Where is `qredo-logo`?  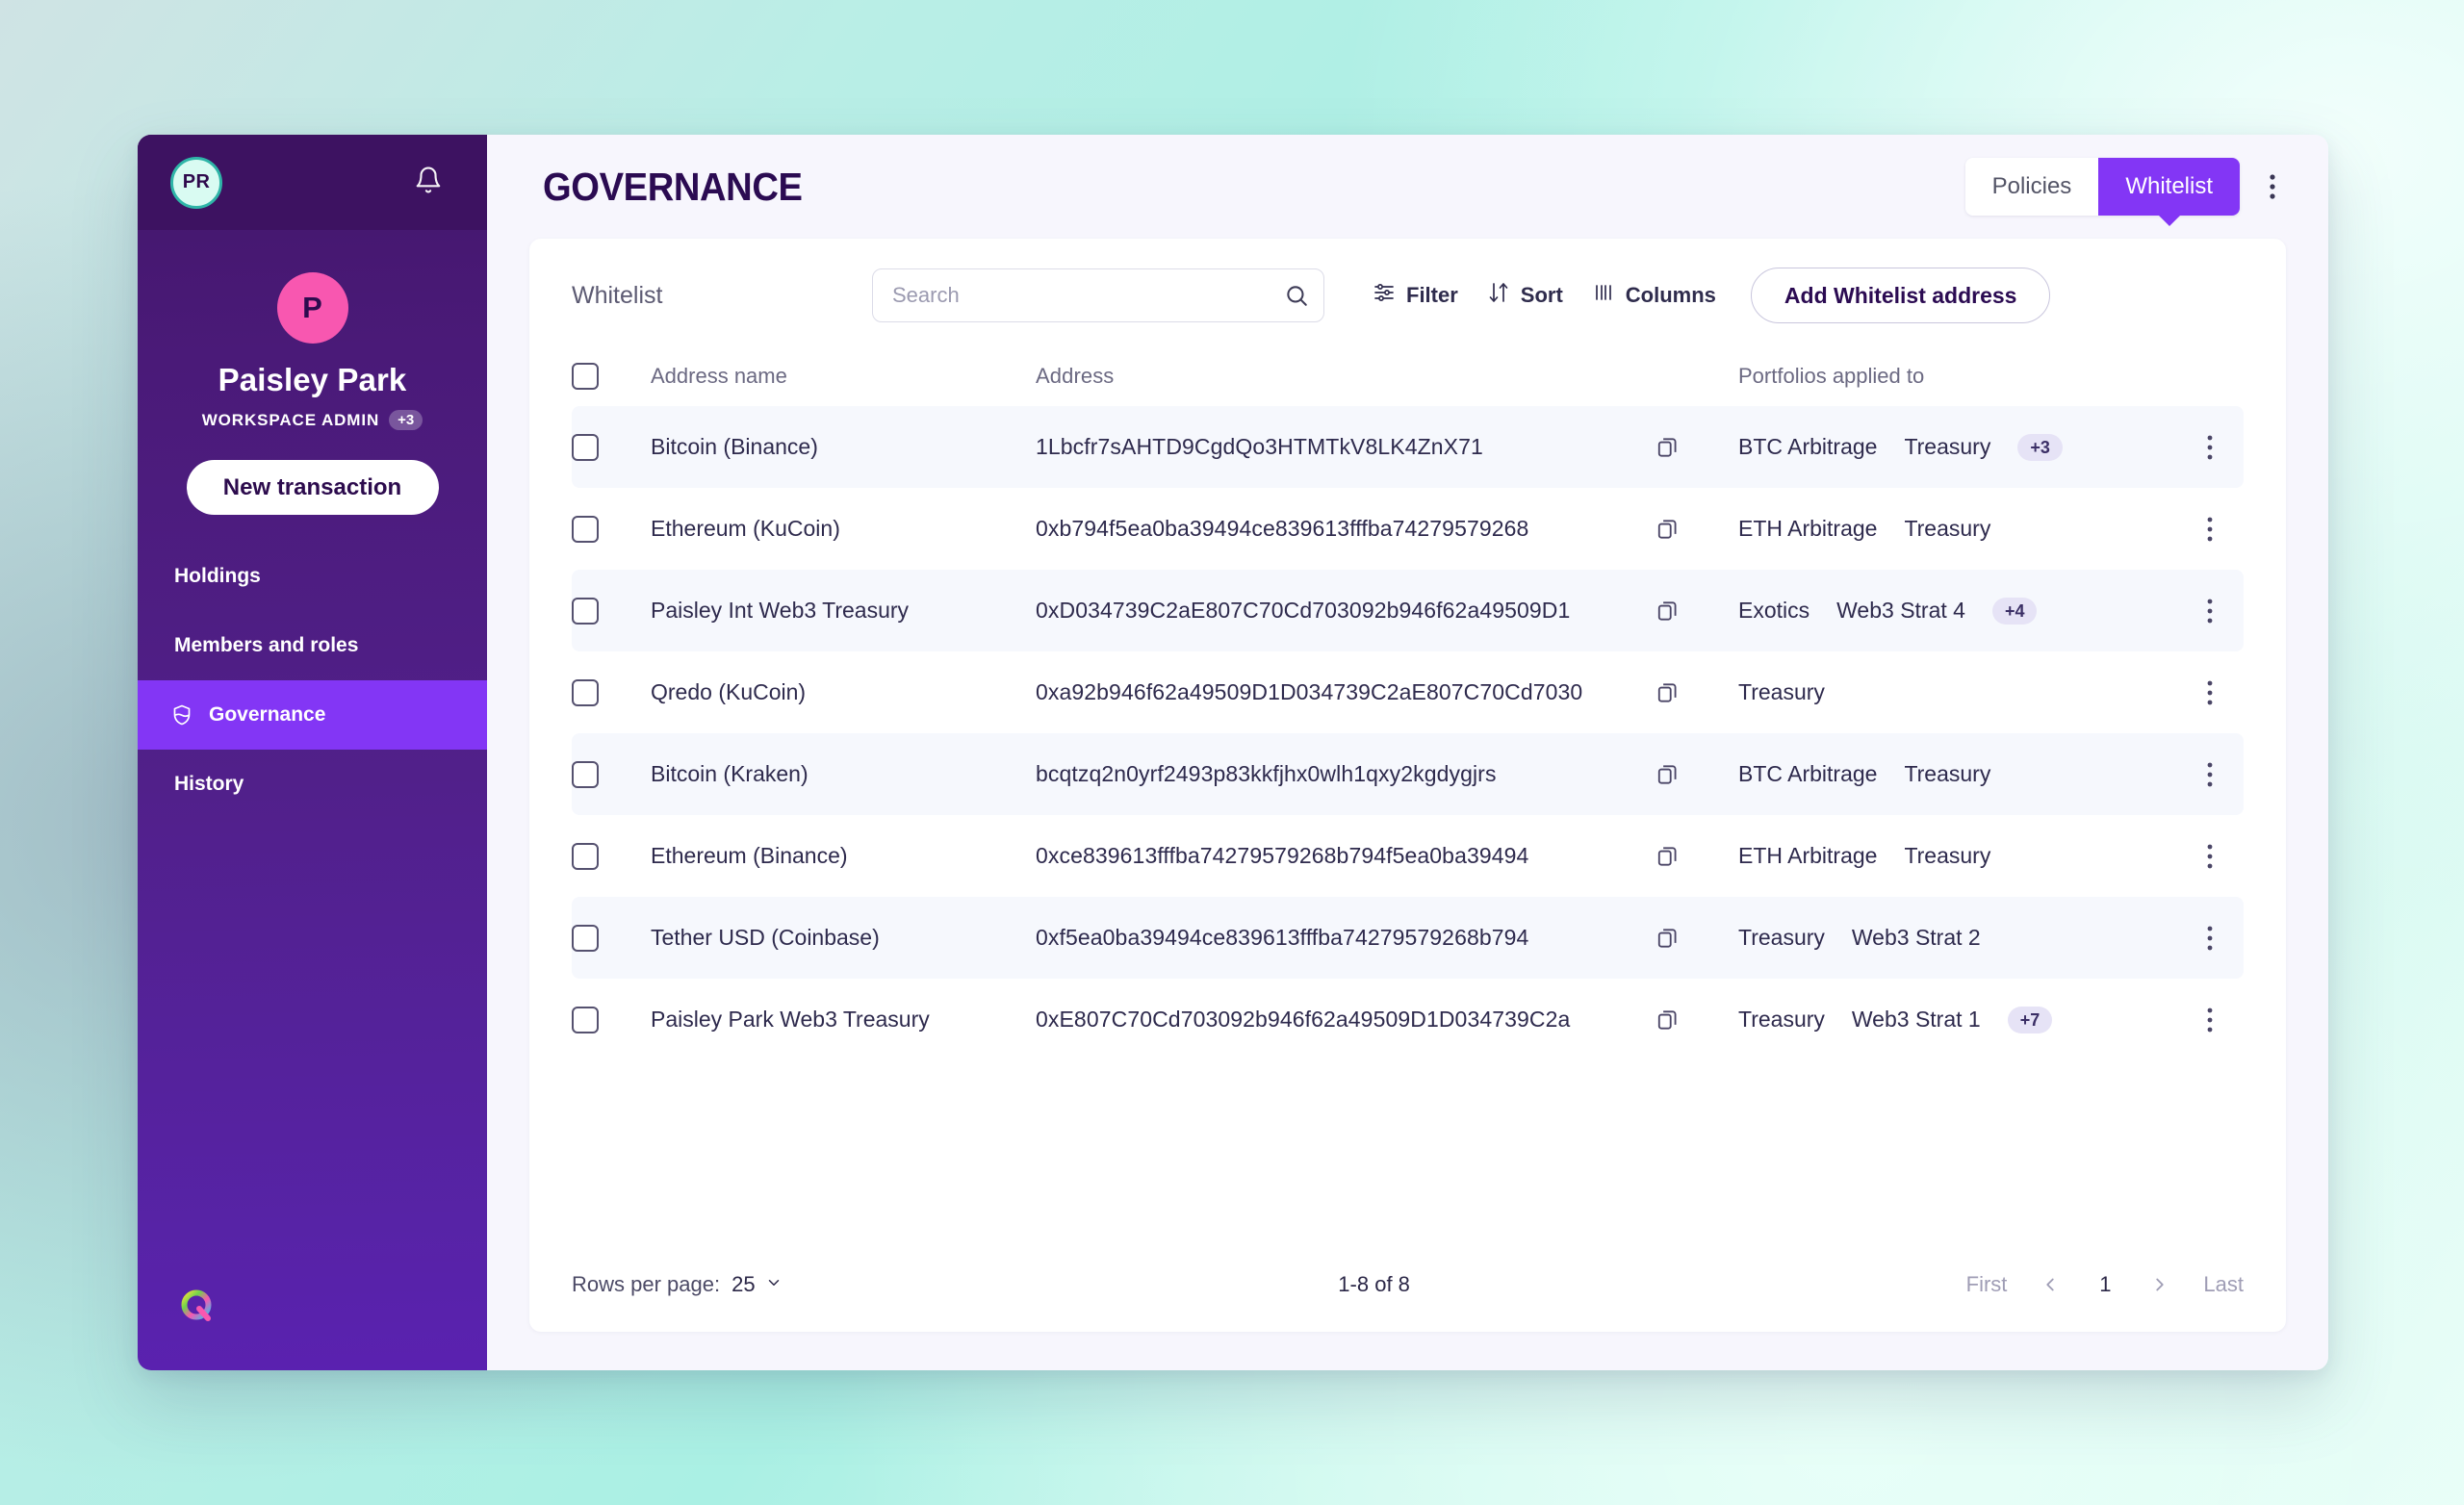
qredo-logo is located at coordinates (198, 1308).